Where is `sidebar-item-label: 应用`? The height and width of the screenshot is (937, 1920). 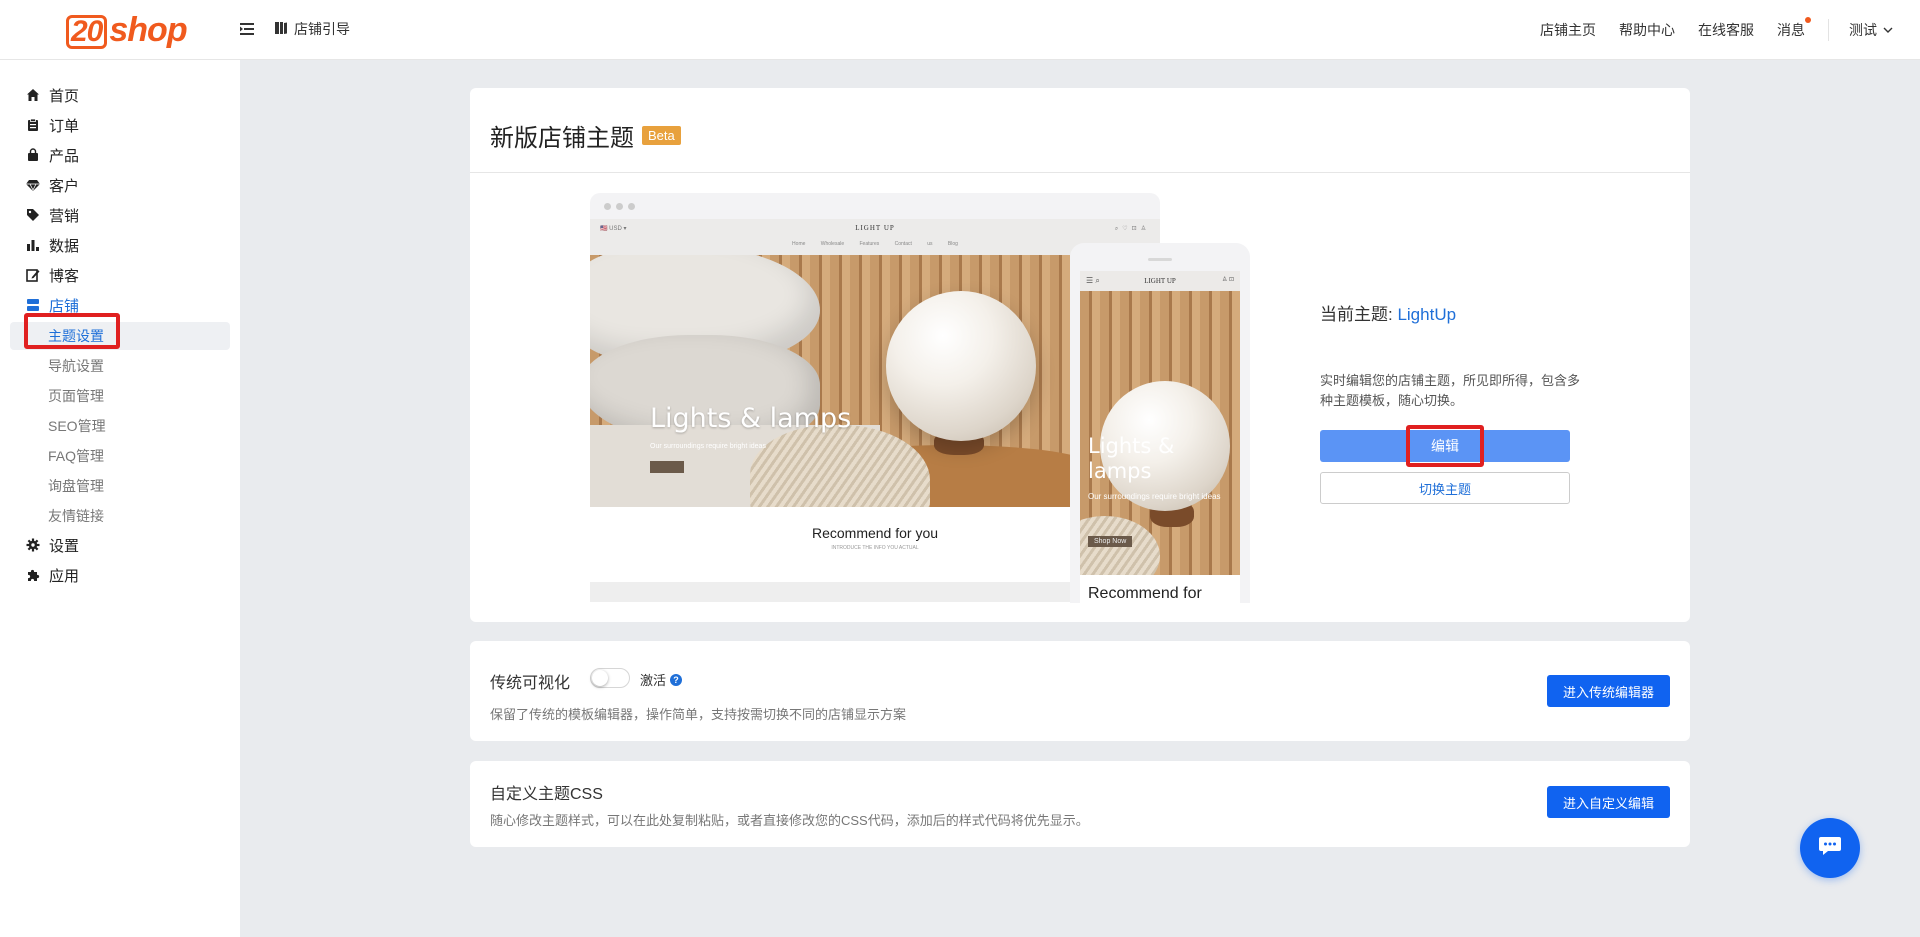 sidebar-item-label: 应用 is located at coordinates (64, 576).